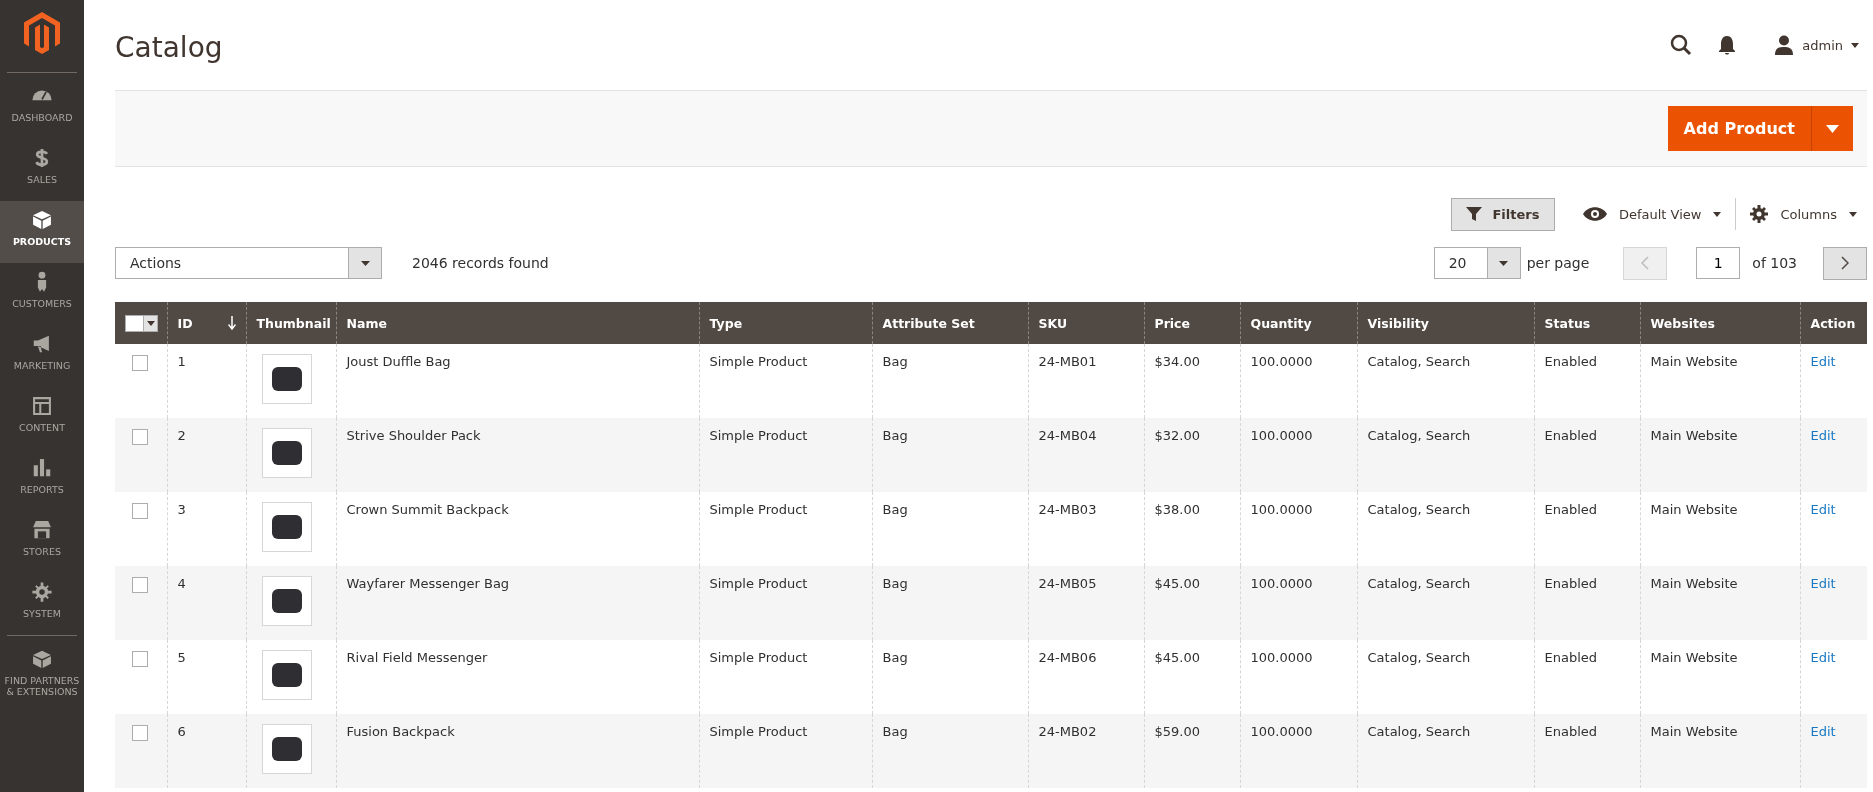 The image size is (1873, 792). What do you see at coordinates (42, 294) in the screenshot?
I see `sidebar-item: CUSTOMERS` at bounding box center [42, 294].